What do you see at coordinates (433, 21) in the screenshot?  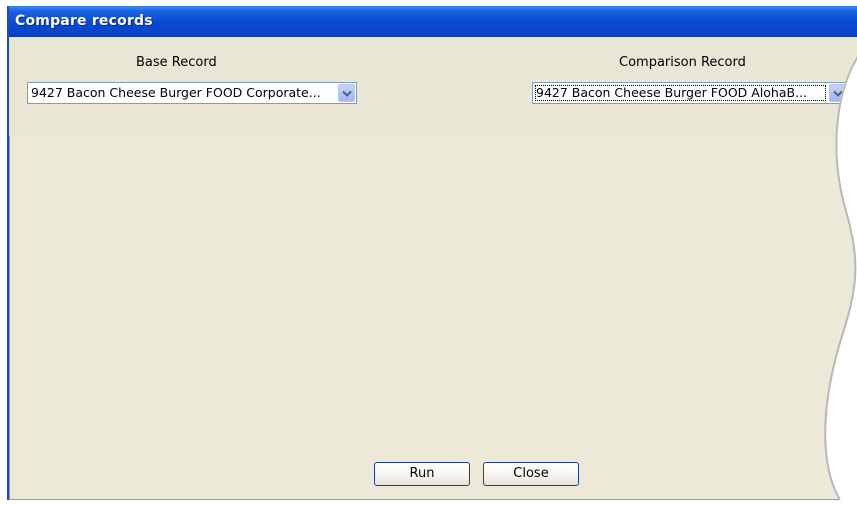 I see `title-bar: Compare records` at bounding box center [433, 21].